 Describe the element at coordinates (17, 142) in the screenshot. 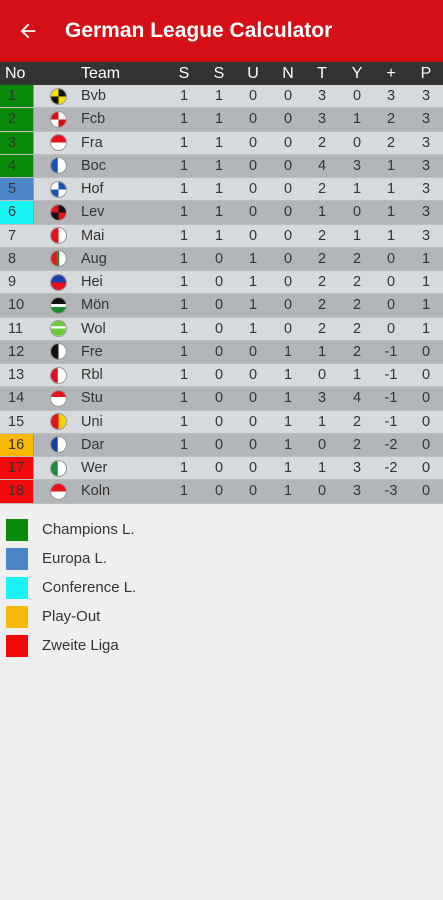

I see `position-number: 3` at that location.